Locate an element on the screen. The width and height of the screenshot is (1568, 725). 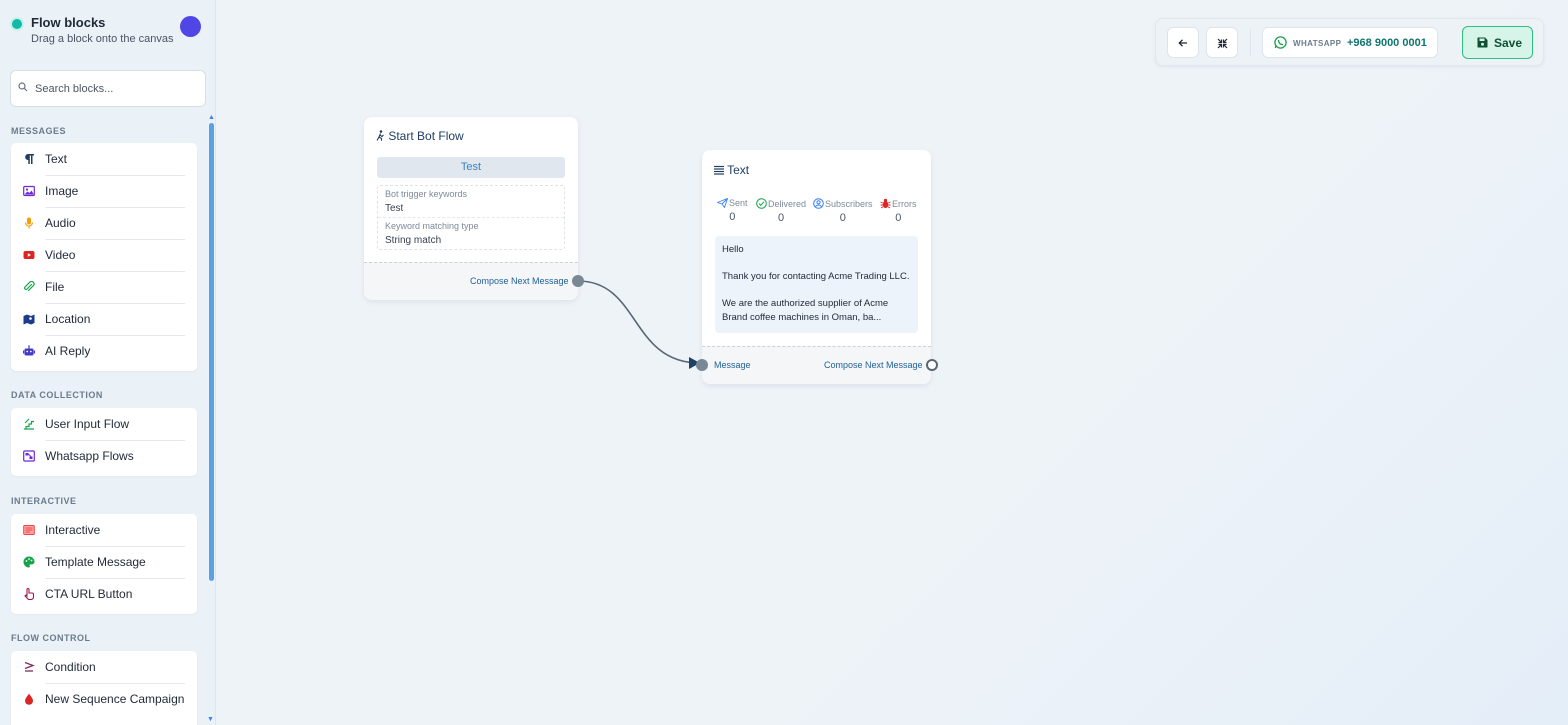
exit-fullscreen-button is located at coordinates (1222, 42).